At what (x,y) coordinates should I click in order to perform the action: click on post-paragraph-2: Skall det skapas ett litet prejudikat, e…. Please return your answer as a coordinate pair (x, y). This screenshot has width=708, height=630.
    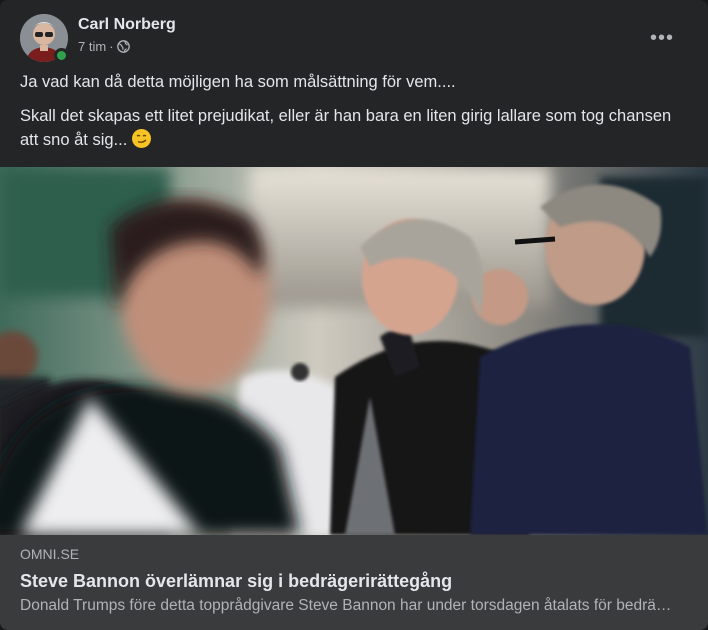
    Looking at the image, I should click on (354, 128).